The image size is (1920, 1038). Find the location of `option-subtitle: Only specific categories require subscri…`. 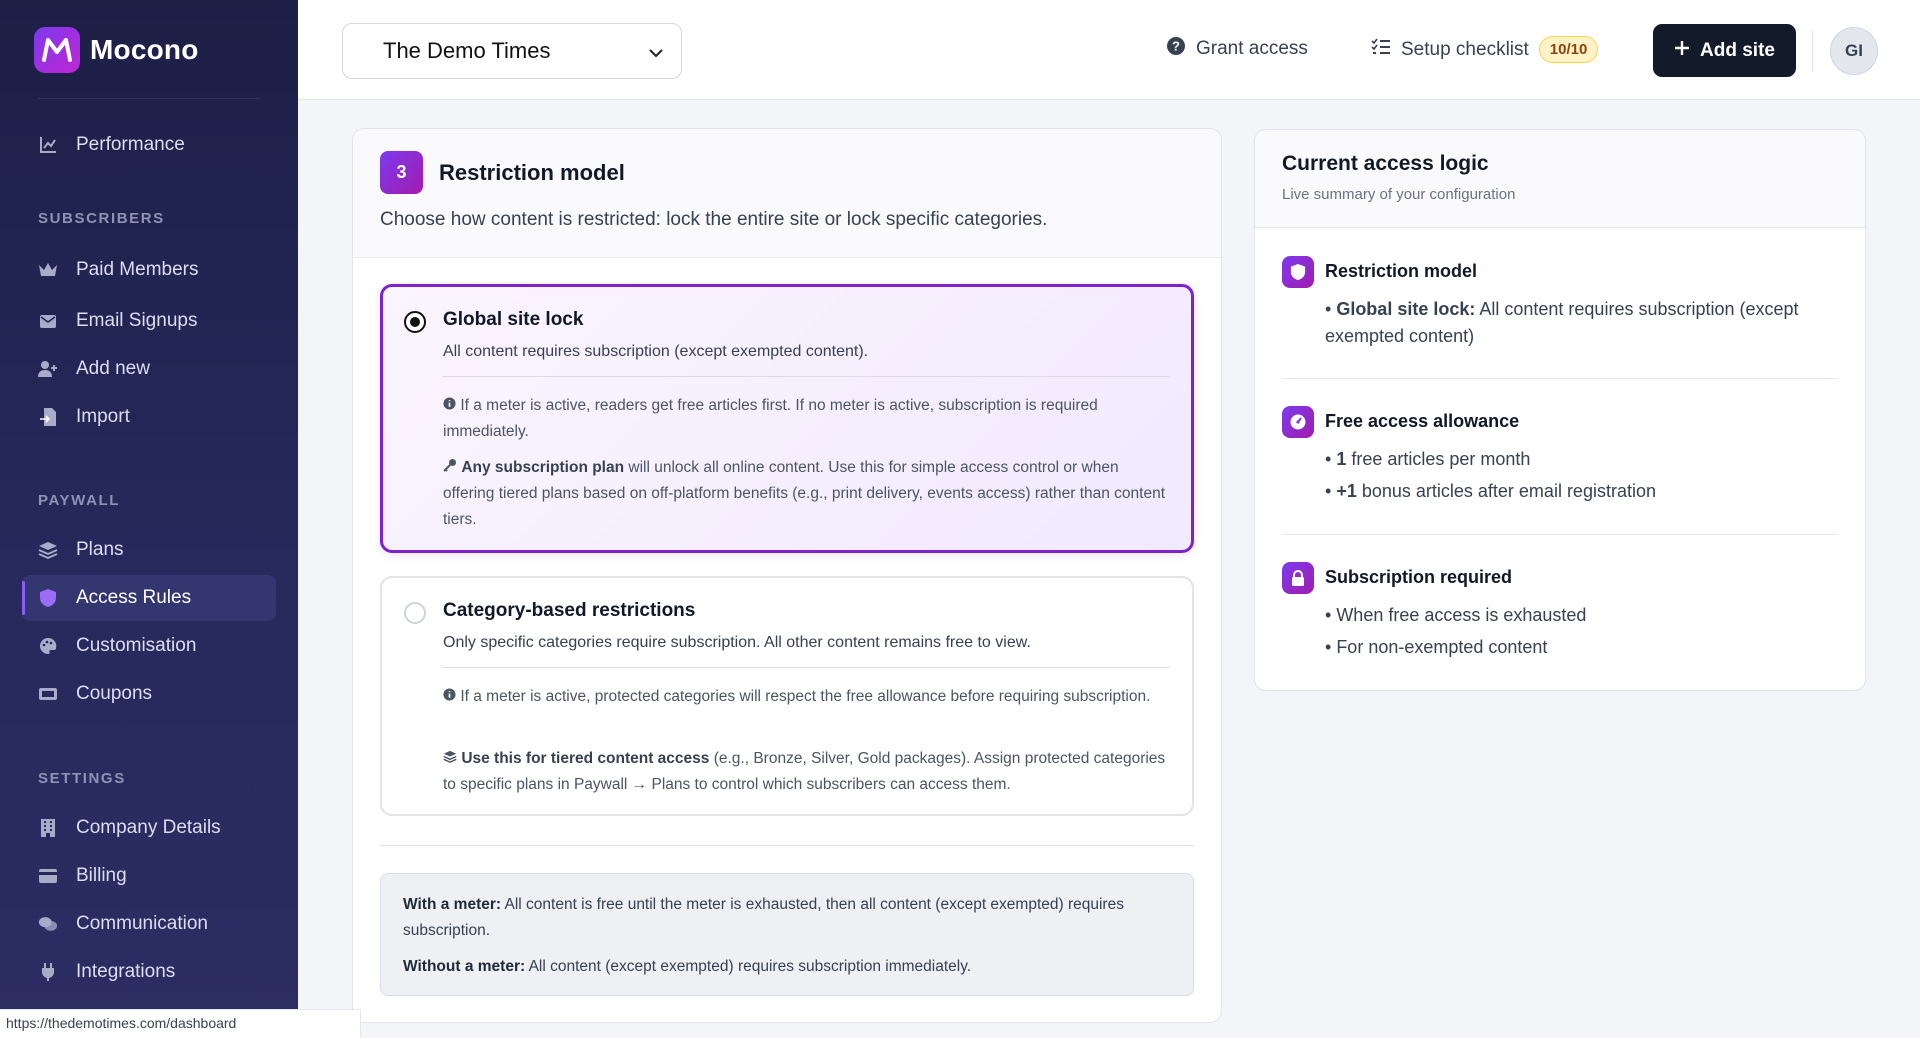

option-subtitle: Only specific categories require subscri… is located at coordinates (737, 642).